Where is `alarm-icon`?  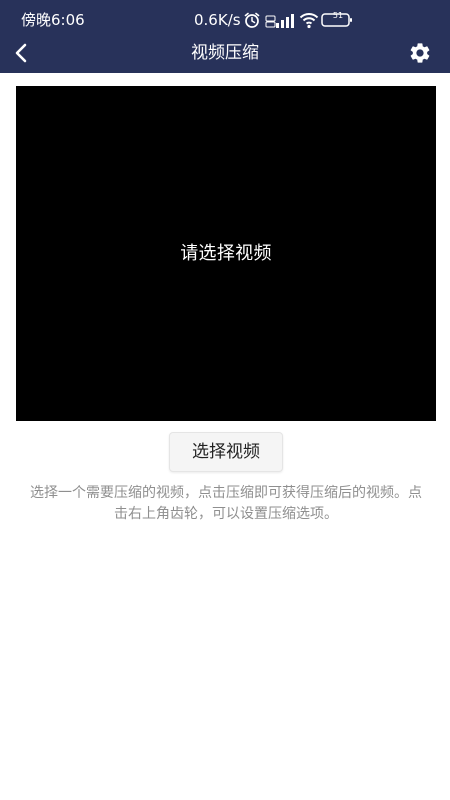
alarm-icon is located at coordinates (252, 22).